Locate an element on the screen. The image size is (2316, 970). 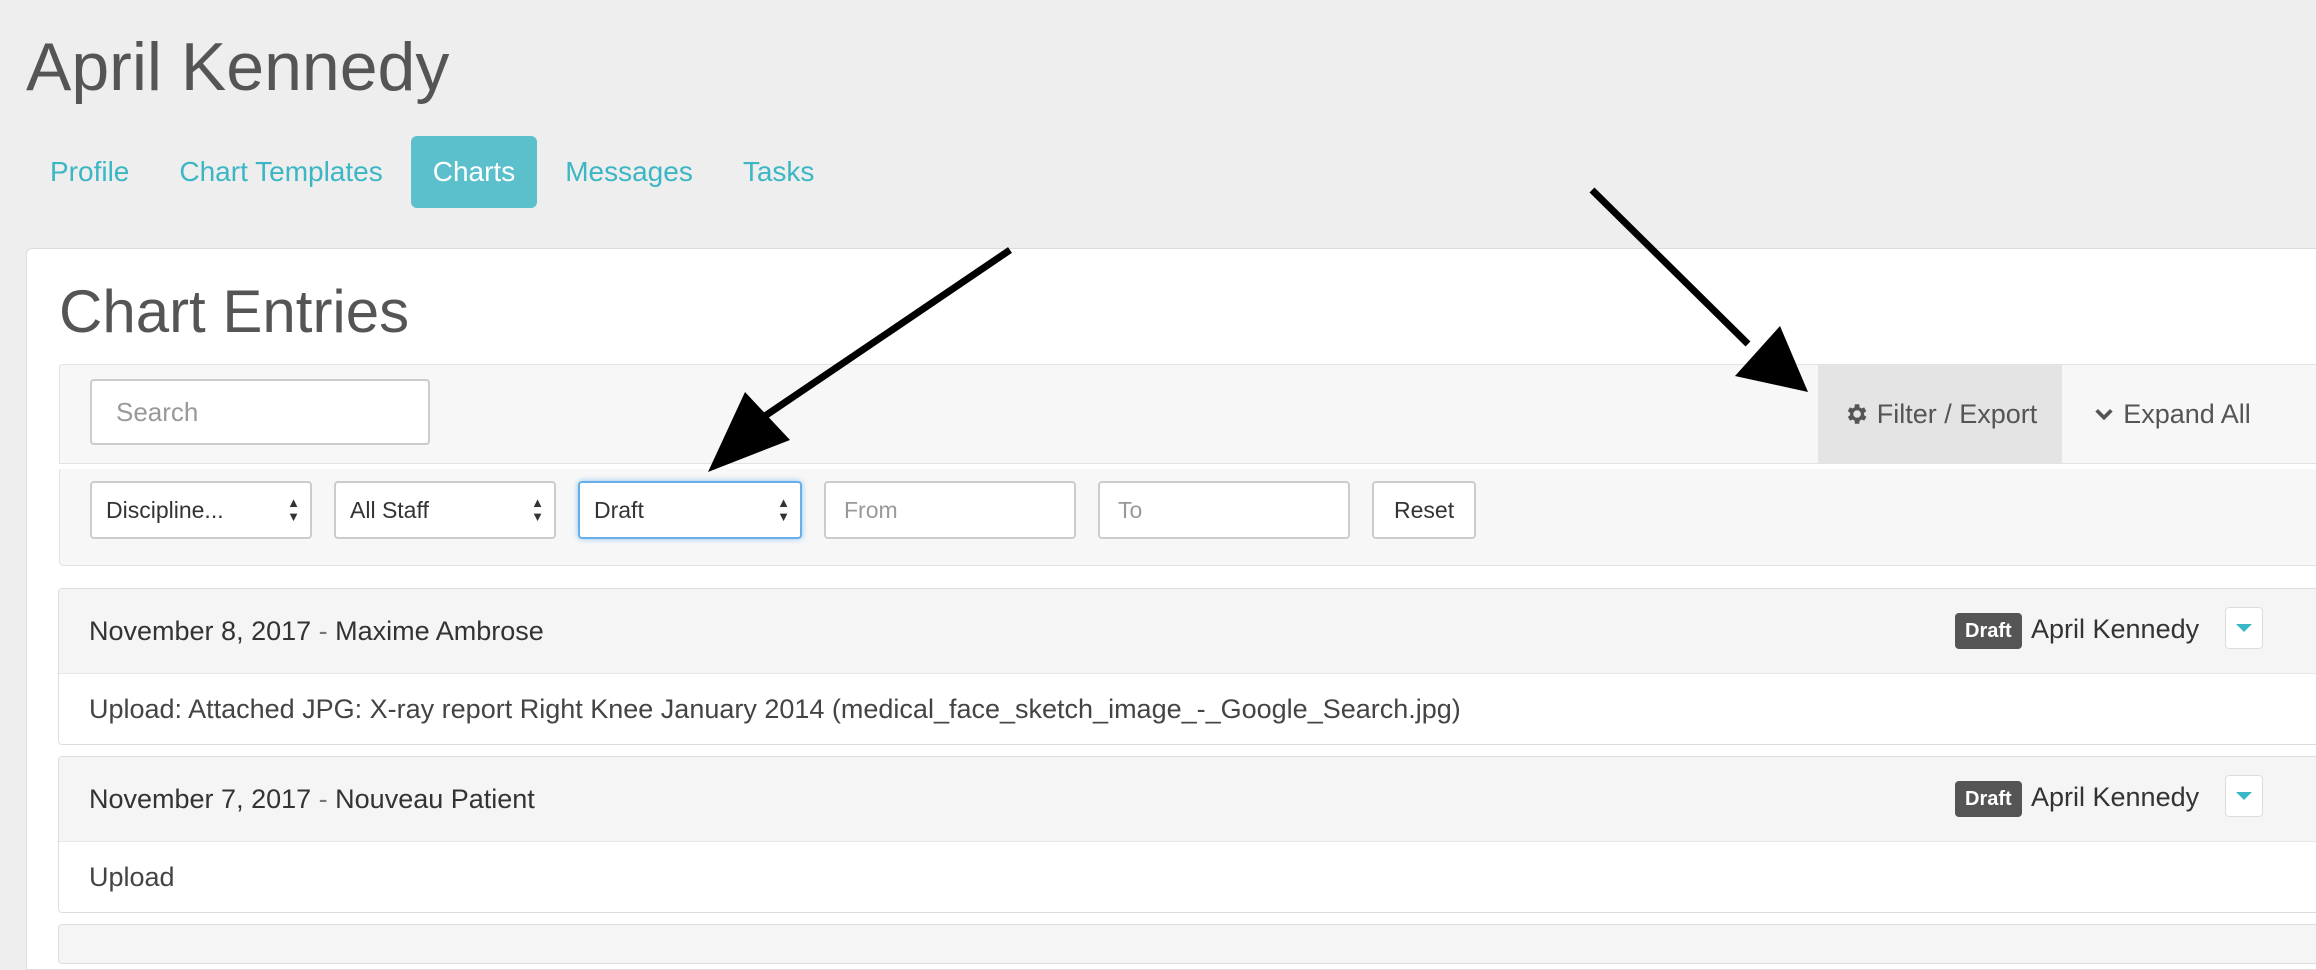
entry-patient: Maxime Ambrose is located at coordinates (439, 631).